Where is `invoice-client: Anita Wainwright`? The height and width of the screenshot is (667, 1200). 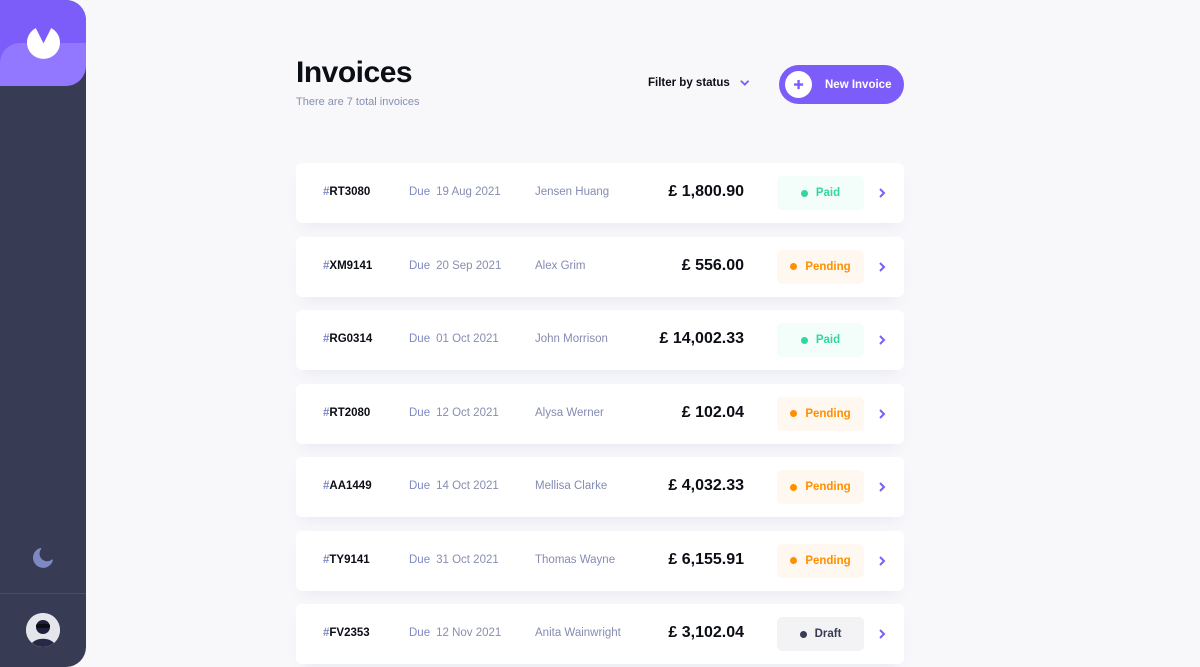 invoice-client: Anita Wainwright is located at coordinates (578, 633).